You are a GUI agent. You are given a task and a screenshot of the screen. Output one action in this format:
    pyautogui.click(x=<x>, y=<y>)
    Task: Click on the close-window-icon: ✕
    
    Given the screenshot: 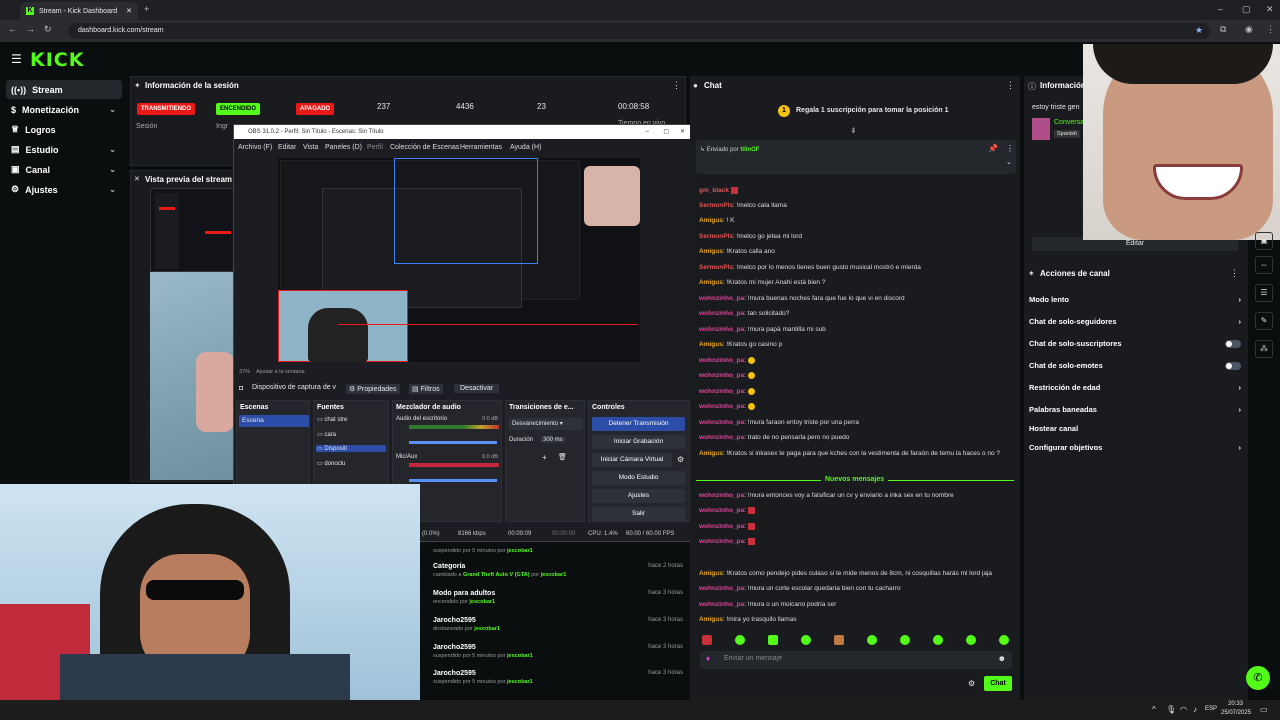 What is the action you would take?
    pyautogui.click(x=1270, y=9)
    